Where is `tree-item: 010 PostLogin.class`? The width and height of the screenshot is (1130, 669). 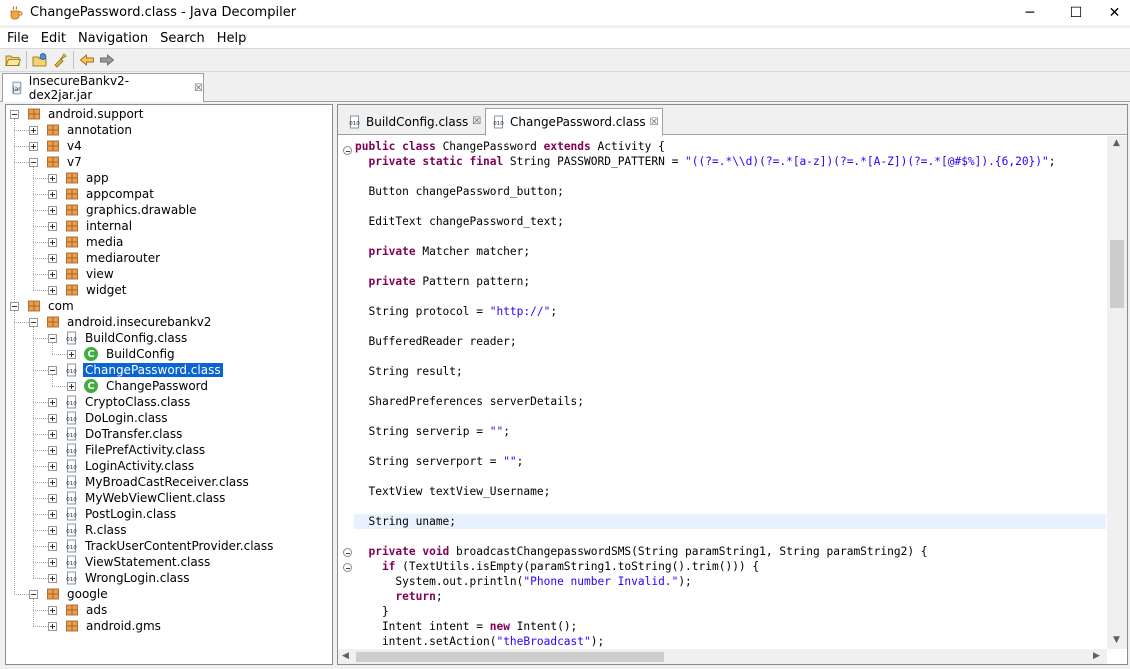
tree-item: 010 PostLogin.class is located at coordinates (113, 514).